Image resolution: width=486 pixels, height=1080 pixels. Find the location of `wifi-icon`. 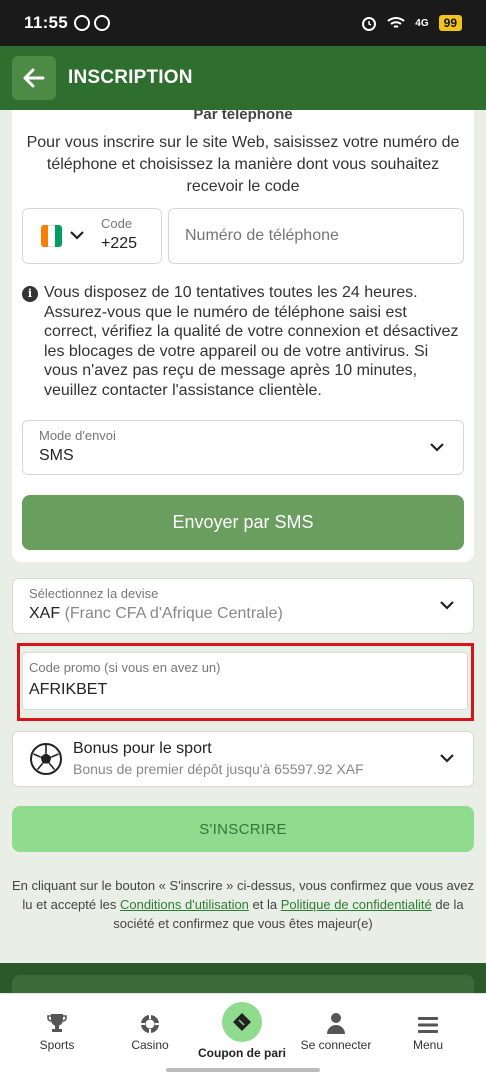

wifi-icon is located at coordinates (396, 22).